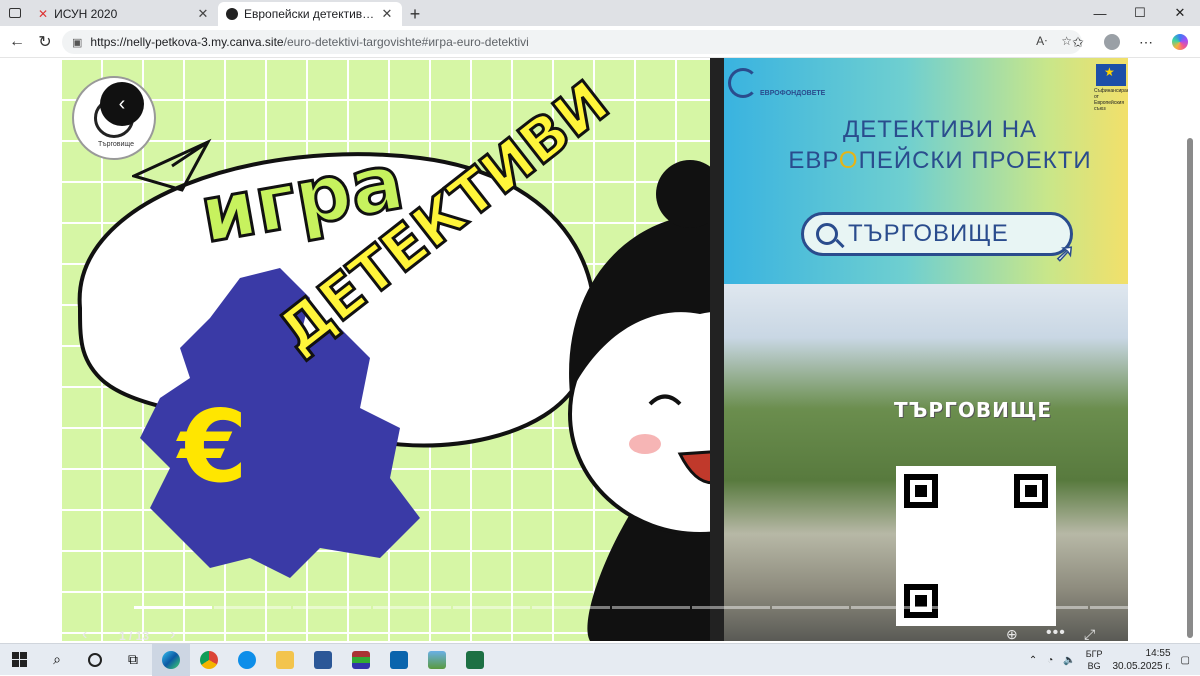  Describe the element at coordinates (1033, 660) in the screenshot. I see `chevron-up-icon: ⌃` at that location.